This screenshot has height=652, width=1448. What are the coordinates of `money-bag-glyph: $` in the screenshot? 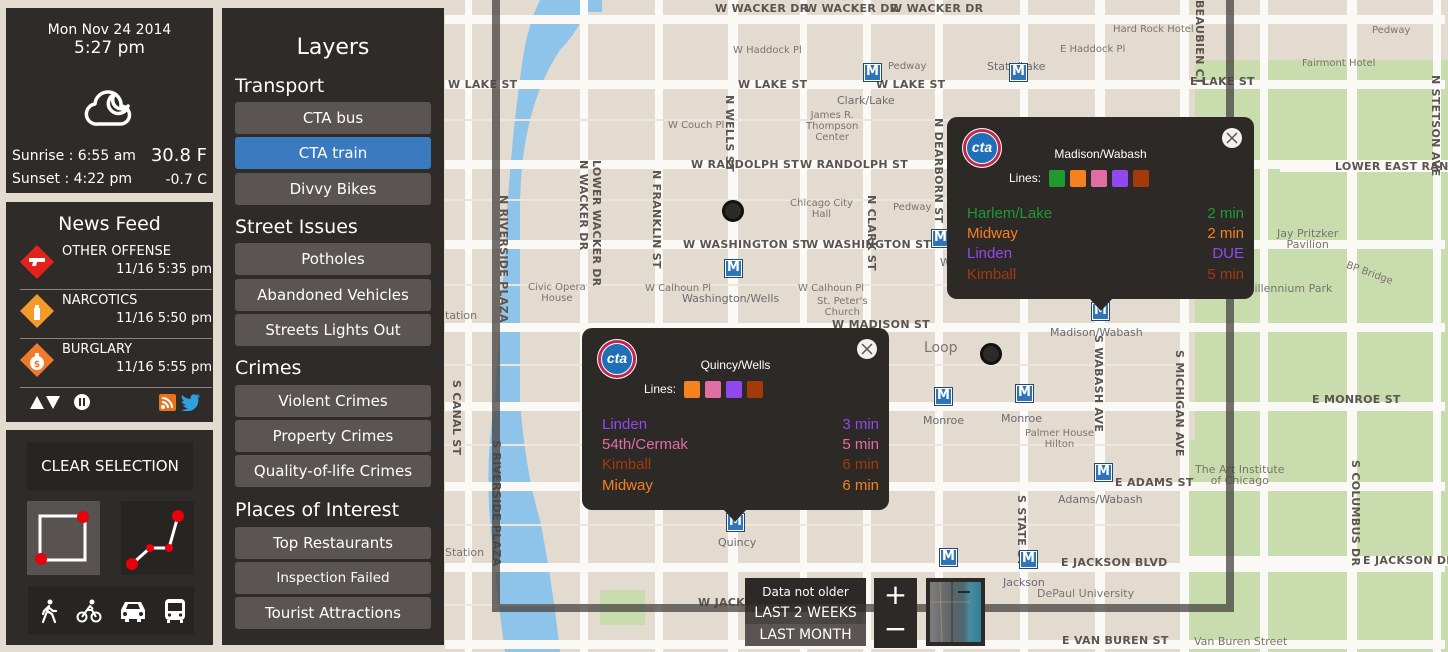 It's located at (37, 361).